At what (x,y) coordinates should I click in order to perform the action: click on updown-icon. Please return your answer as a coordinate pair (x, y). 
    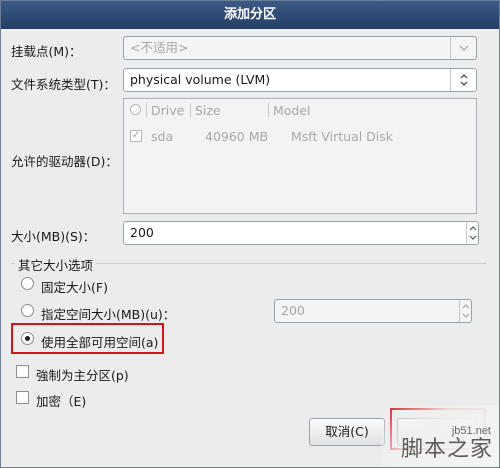
    Looking at the image, I should click on (463, 80).